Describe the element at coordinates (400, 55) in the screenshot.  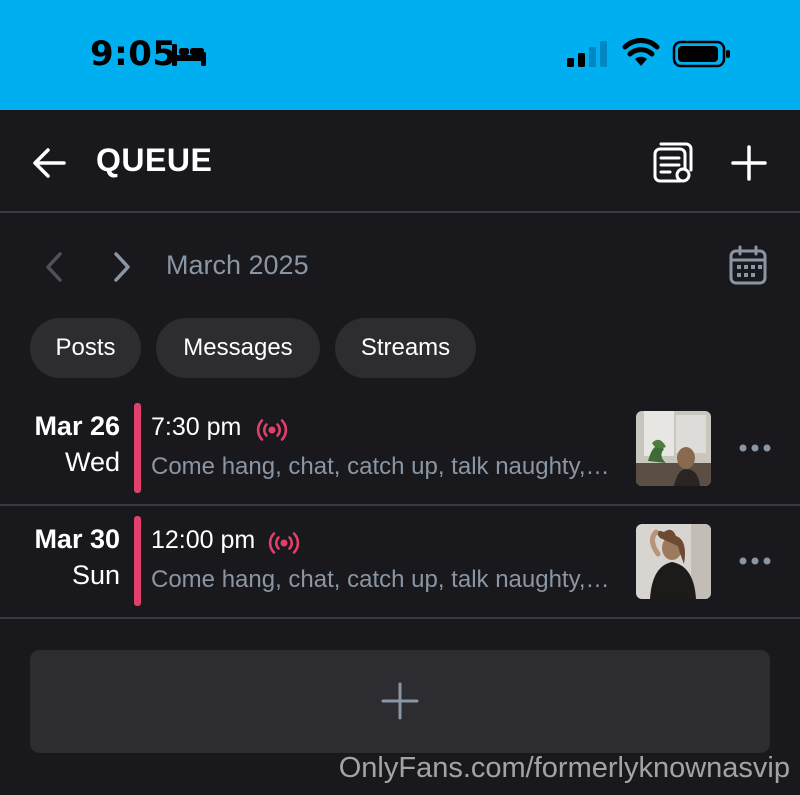
I see `status-bar: 9:05` at that location.